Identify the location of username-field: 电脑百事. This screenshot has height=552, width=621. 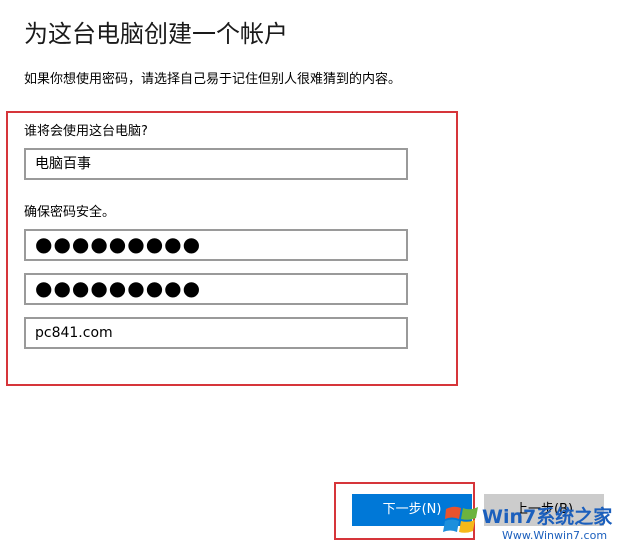
(216, 164).